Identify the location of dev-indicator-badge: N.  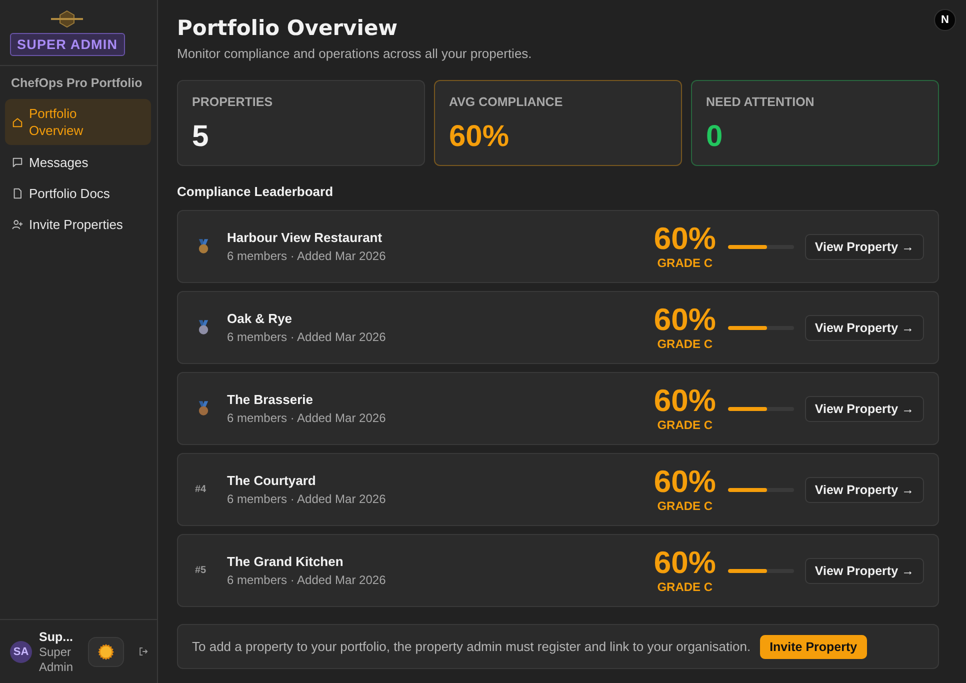
(945, 20).